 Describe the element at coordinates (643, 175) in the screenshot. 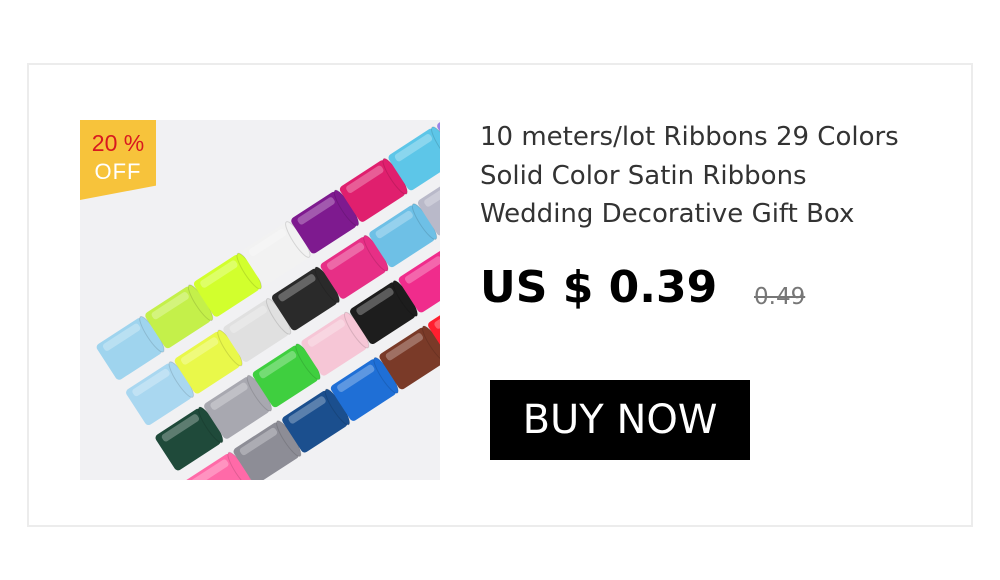

I see `product-title-line: Solid Color Satin Ribbons` at that location.